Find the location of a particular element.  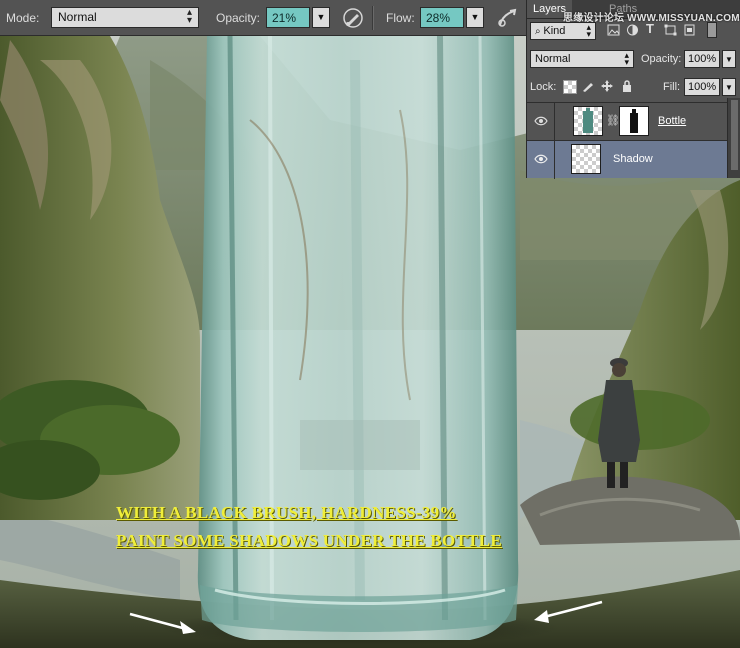

scrollbar-thumb is located at coordinates (734, 135).